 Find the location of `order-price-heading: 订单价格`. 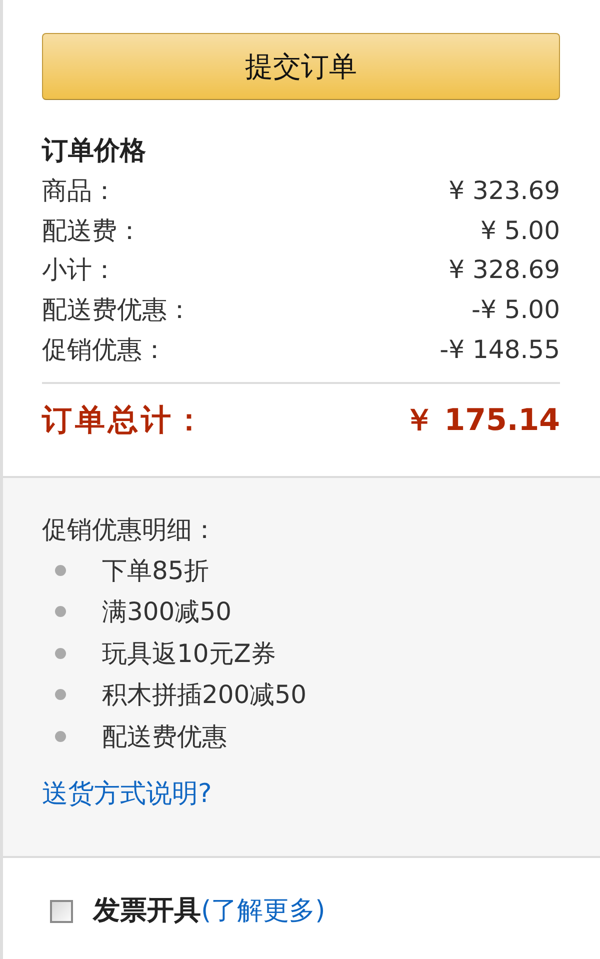

order-price-heading: 订单价格 is located at coordinates (94, 151).